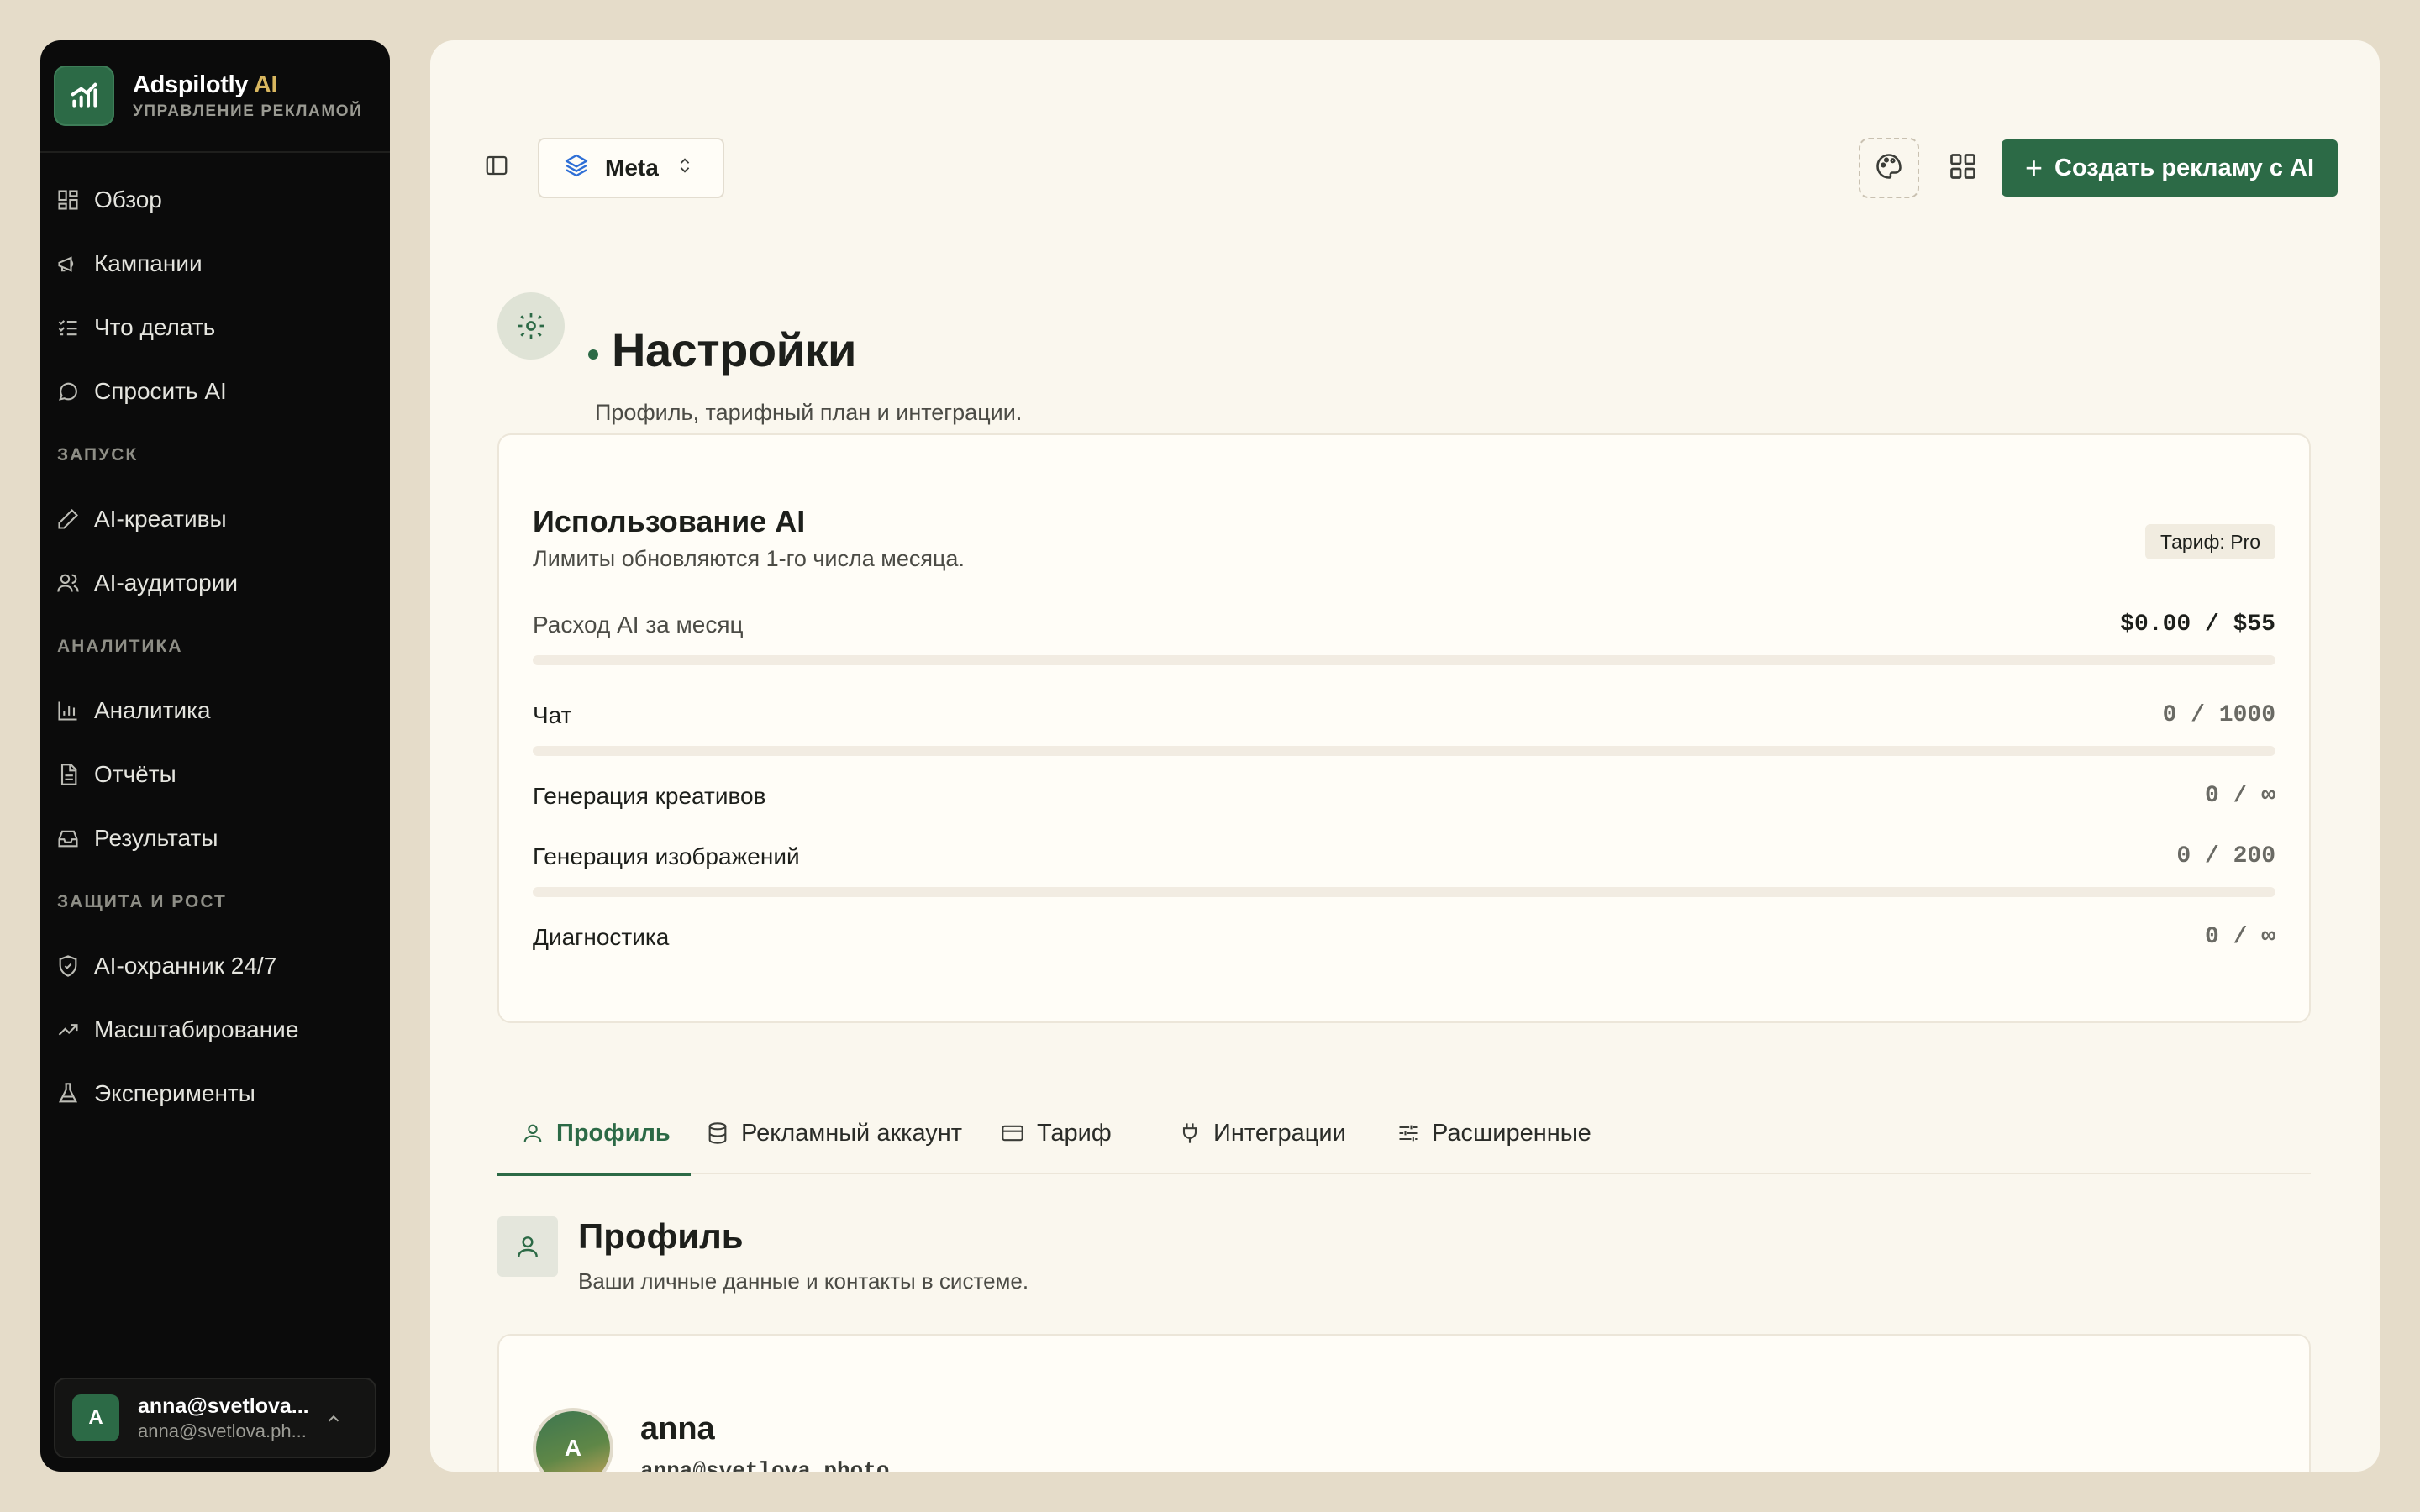  What do you see at coordinates (142, 901) in the screenshot?
I see `section-growth: ЗАЩИТА И РОСТ` at bounding box center [142, 901].